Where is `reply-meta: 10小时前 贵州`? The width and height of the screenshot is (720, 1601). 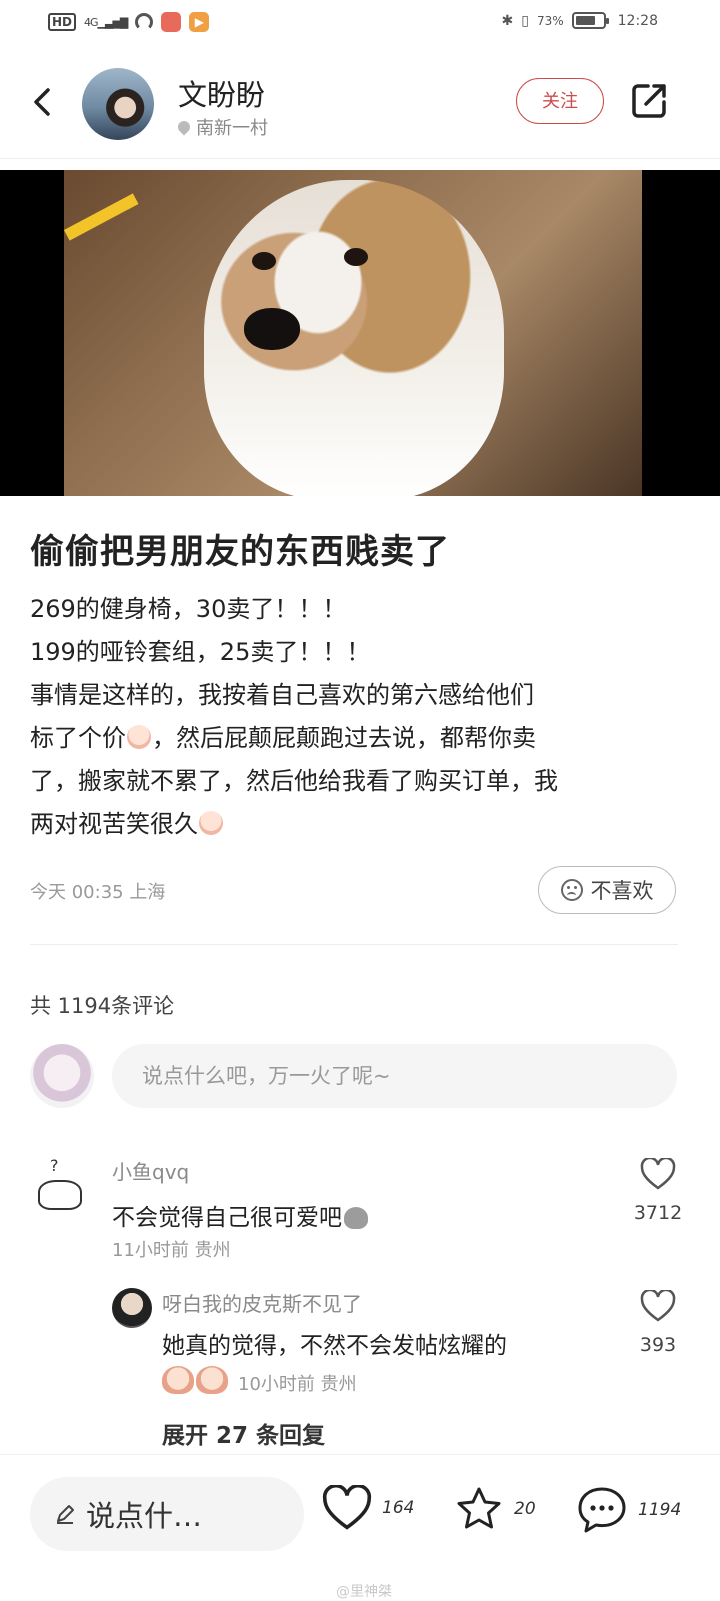
reply-meta: 10小时前 贵州 is located at coordinates (297, 1384).